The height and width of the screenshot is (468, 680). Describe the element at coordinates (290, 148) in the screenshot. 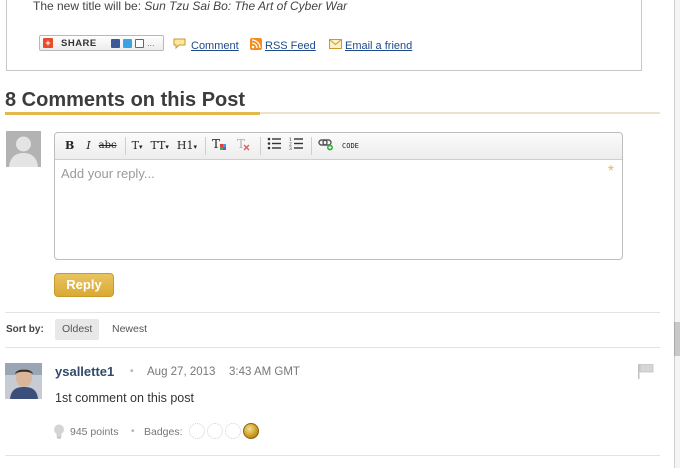

I see `svg-text: 3` at that location.